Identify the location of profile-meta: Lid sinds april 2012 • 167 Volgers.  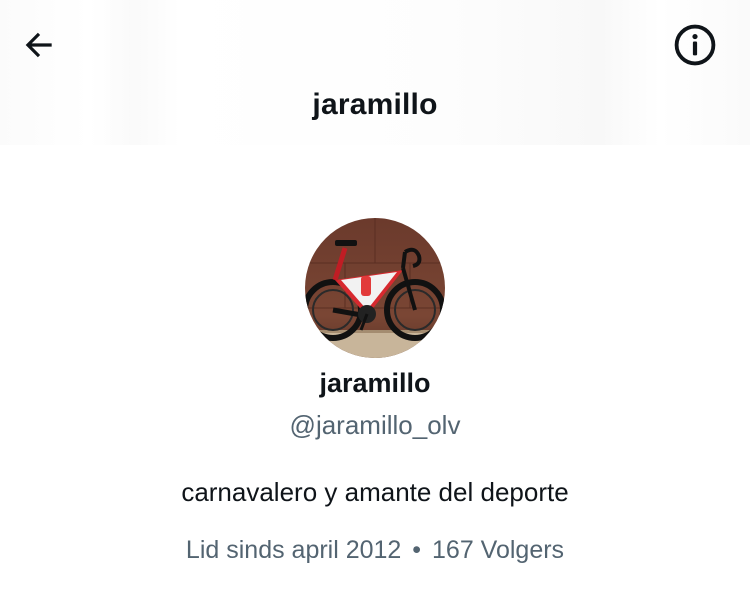
(375, 550).